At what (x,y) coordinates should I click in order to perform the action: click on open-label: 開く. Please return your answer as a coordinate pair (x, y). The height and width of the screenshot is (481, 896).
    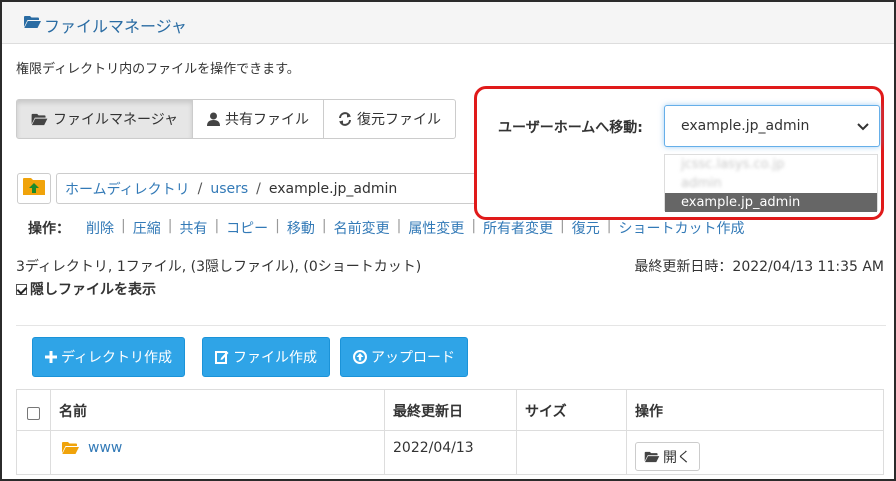
    Looking at the image, I should click on (677, 457).